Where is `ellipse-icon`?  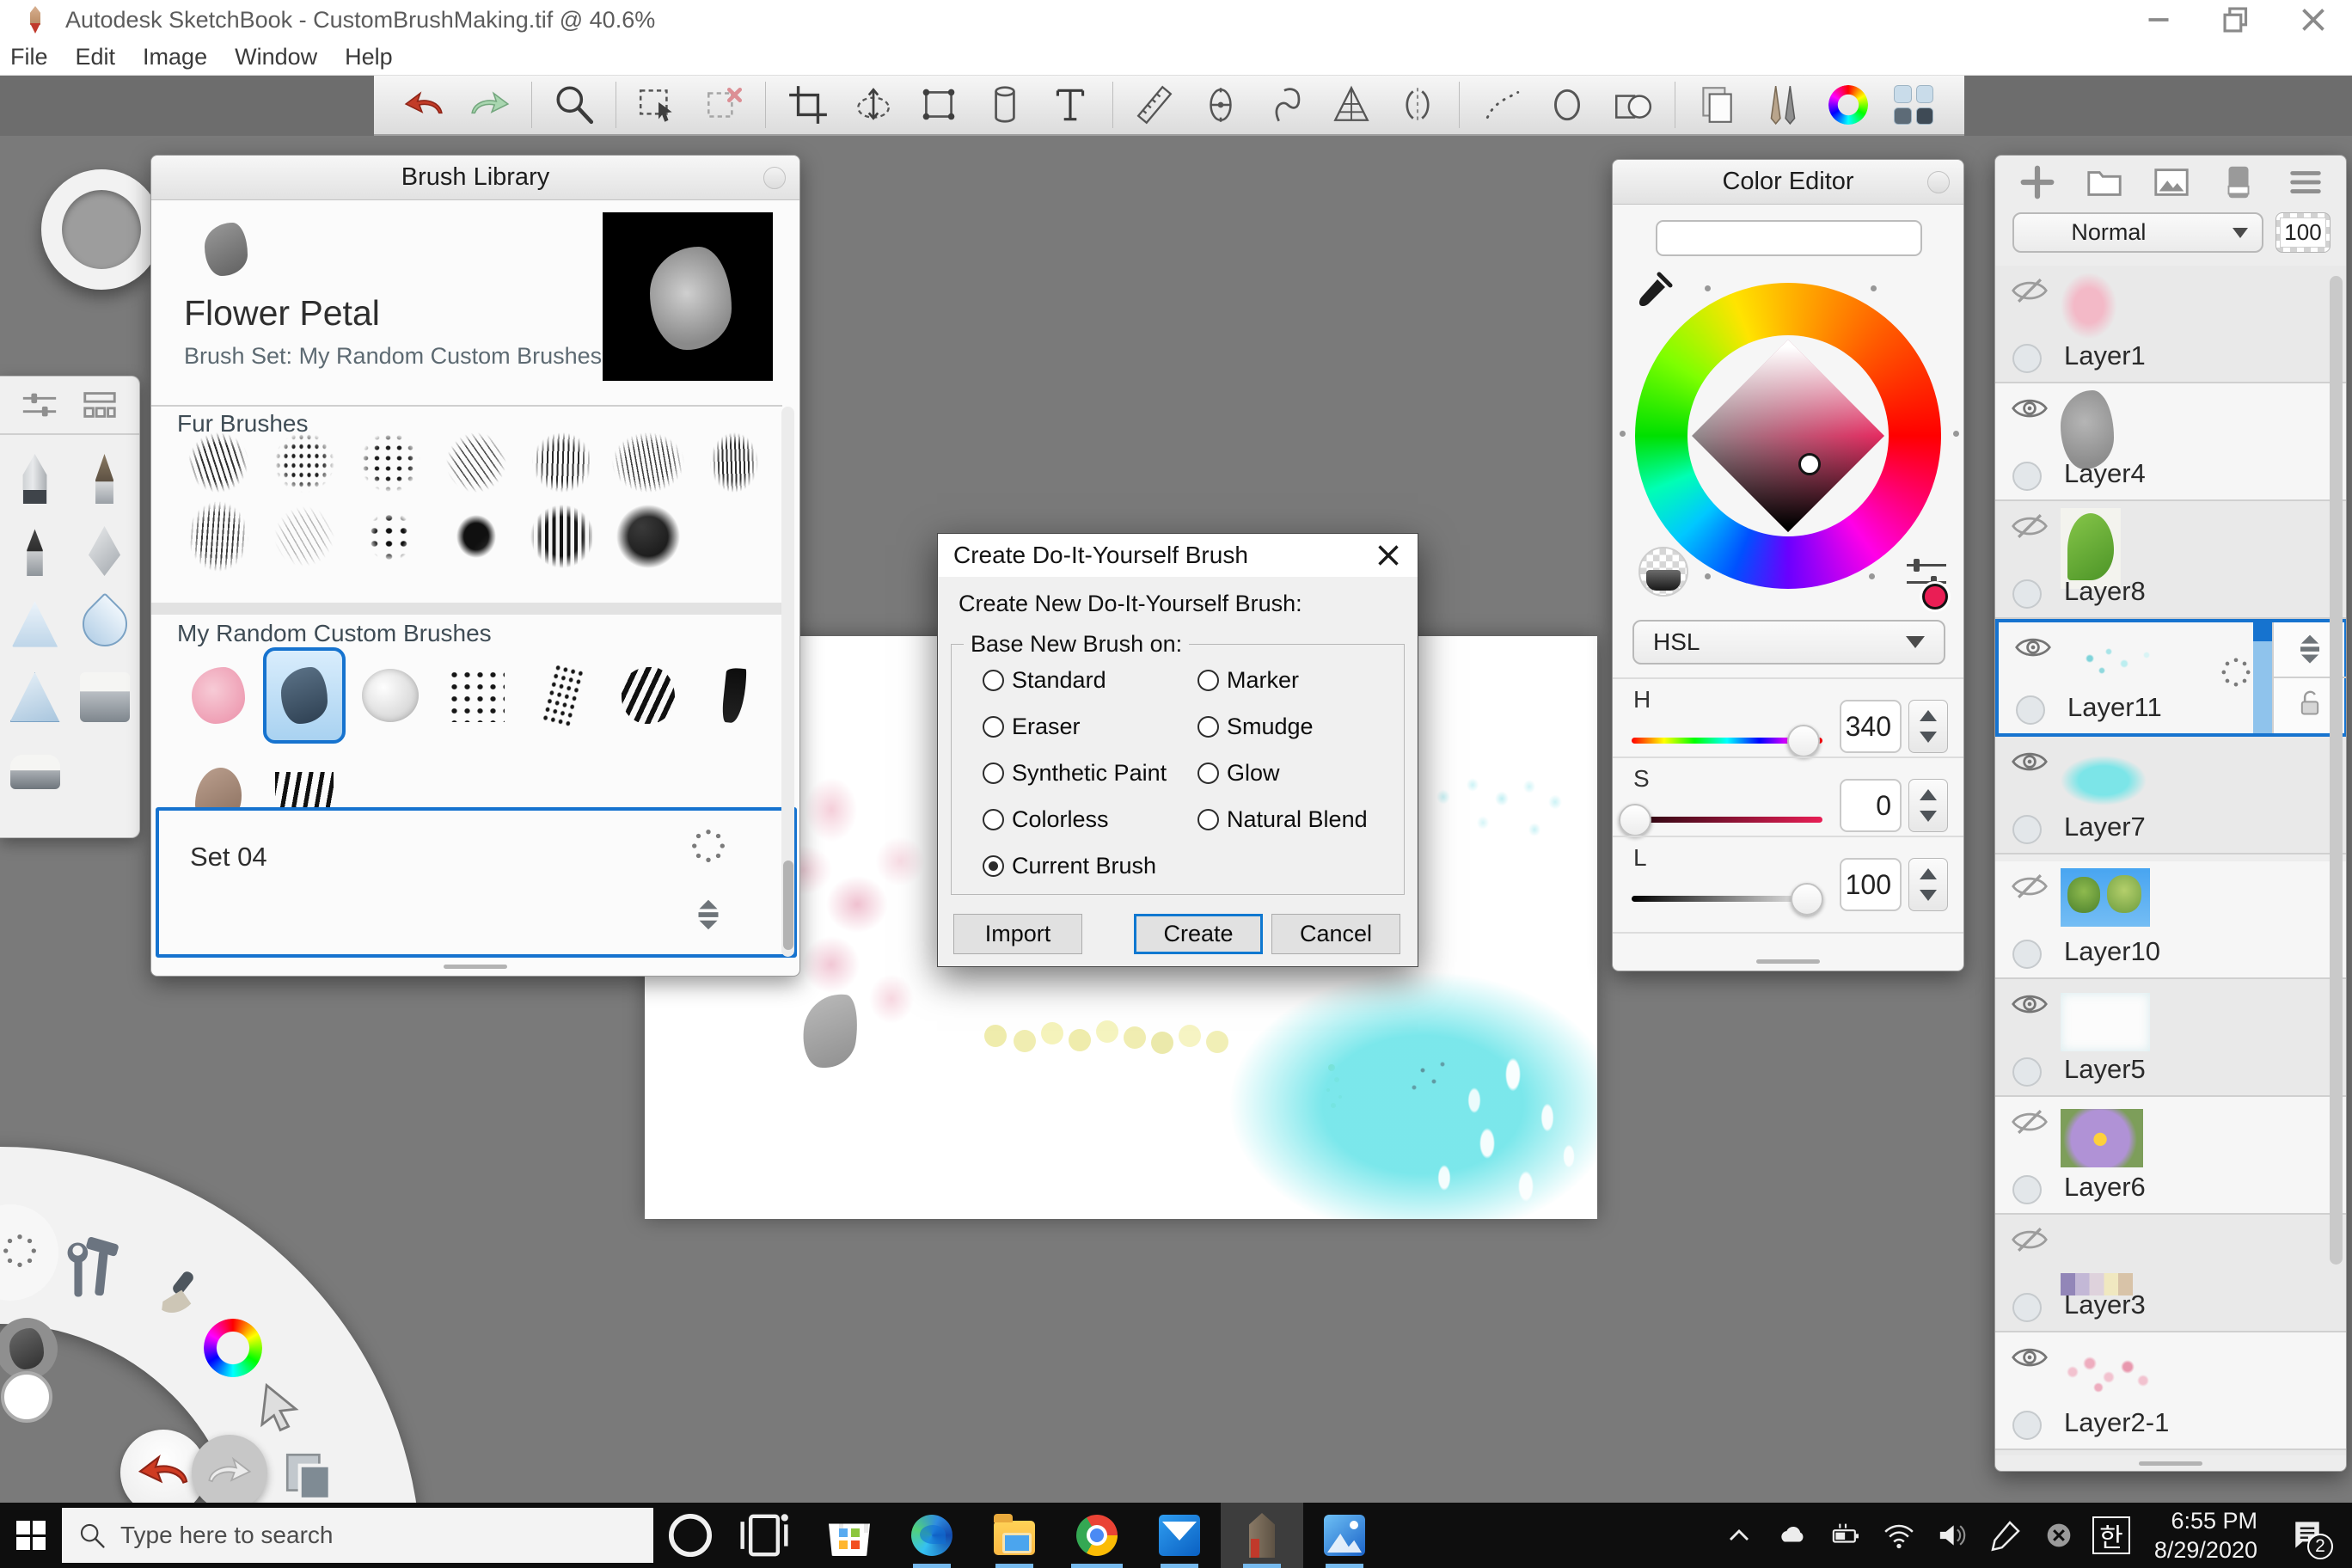
ellipse-icon is located at coordinates (1567, 105).